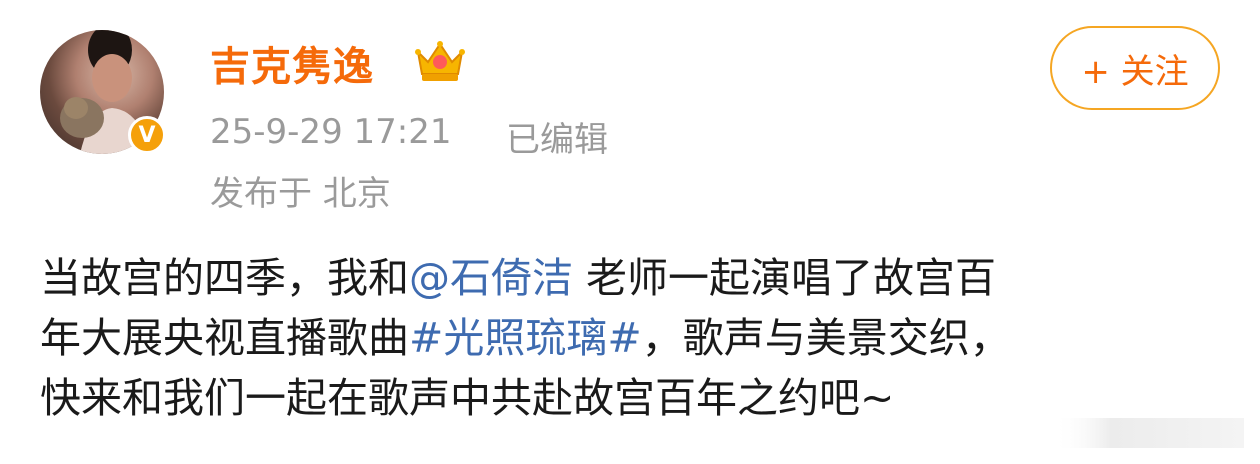 The height and width of the screenshot is (464, 1260). Describe the element at coordinates (1135, 68) in the screenshot. I see `follow-button: + 关注` at that location.